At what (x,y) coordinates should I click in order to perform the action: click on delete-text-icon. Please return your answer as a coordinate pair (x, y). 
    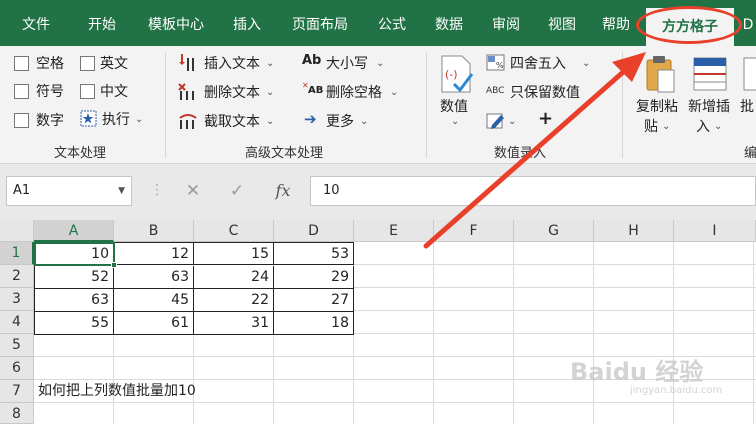
    Looking at the image, I should click on (186, 91).